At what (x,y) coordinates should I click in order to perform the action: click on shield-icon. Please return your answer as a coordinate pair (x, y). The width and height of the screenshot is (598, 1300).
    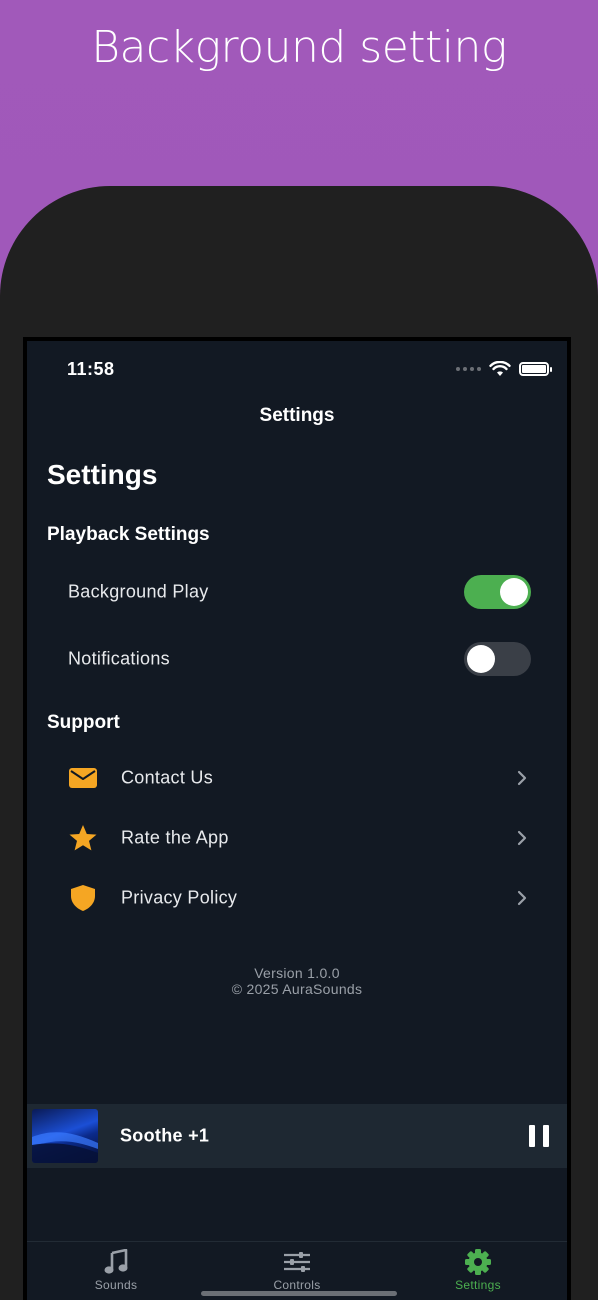
    Looking at the image, I should click on (83, 898).